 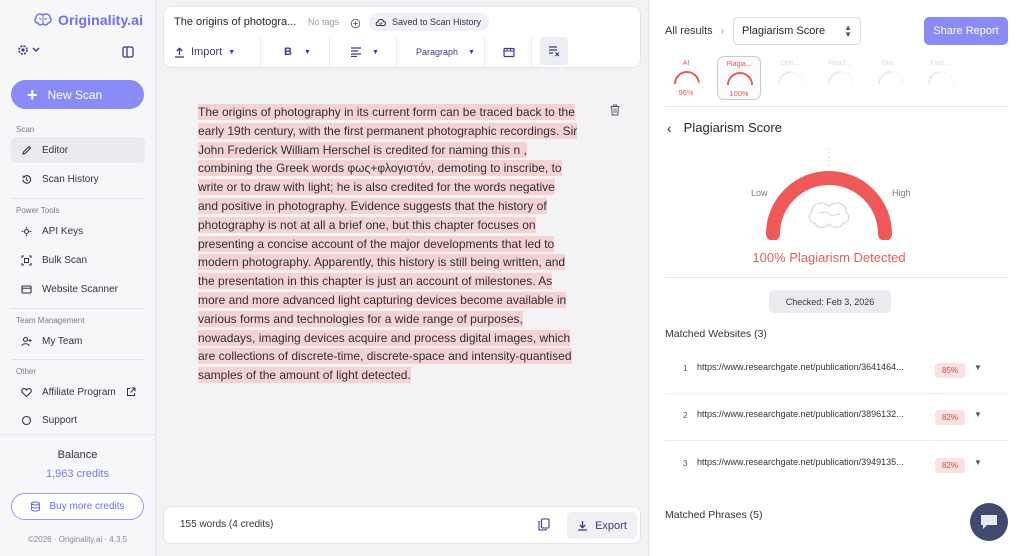 What do you see at coordinates (687, 78) in the screenshot?
I see `score-card-ai: AI 96%` at bounding box center [687, 78].